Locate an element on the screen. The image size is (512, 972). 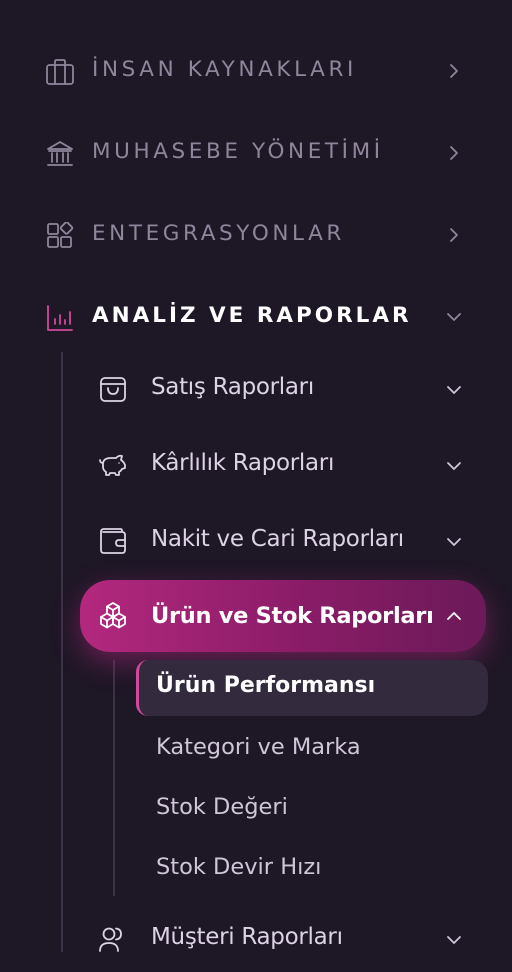
apps-icon is located at coordinates (60, 235).